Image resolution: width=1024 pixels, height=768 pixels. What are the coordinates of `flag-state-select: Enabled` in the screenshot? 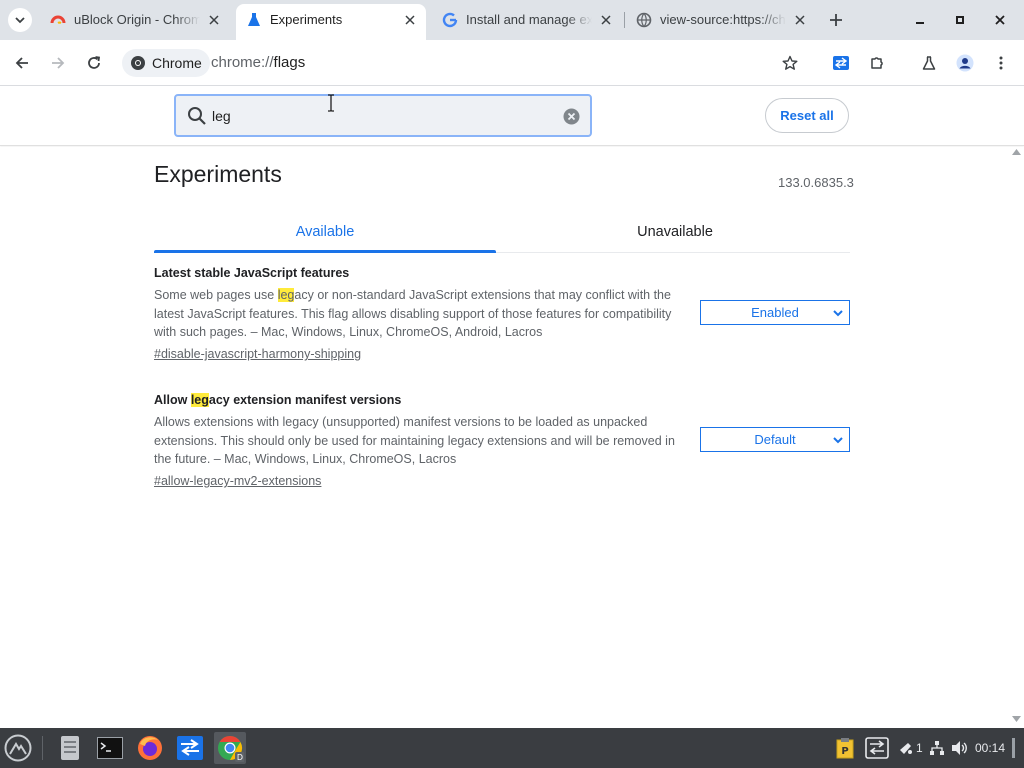 It's located at (775, 312).